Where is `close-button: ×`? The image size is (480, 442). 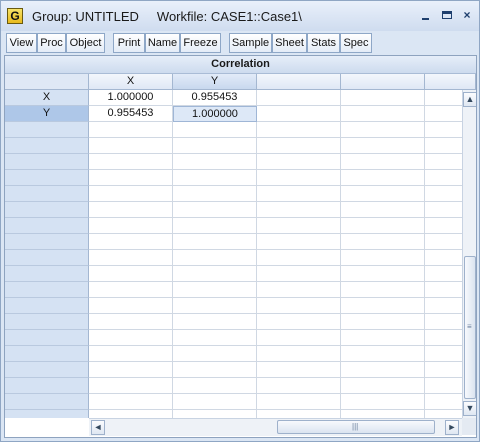 close-button: × is located at coordinates (467, 15).